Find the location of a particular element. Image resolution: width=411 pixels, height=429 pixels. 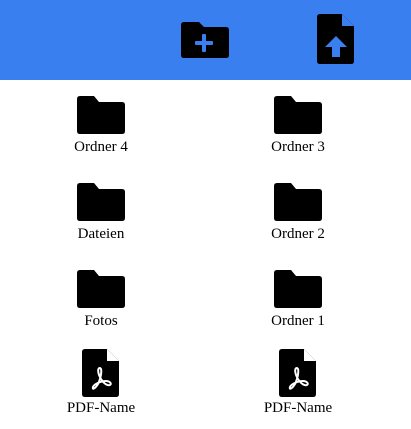

folder-tile: Ordner 1 is located at coordinates (298, 310).